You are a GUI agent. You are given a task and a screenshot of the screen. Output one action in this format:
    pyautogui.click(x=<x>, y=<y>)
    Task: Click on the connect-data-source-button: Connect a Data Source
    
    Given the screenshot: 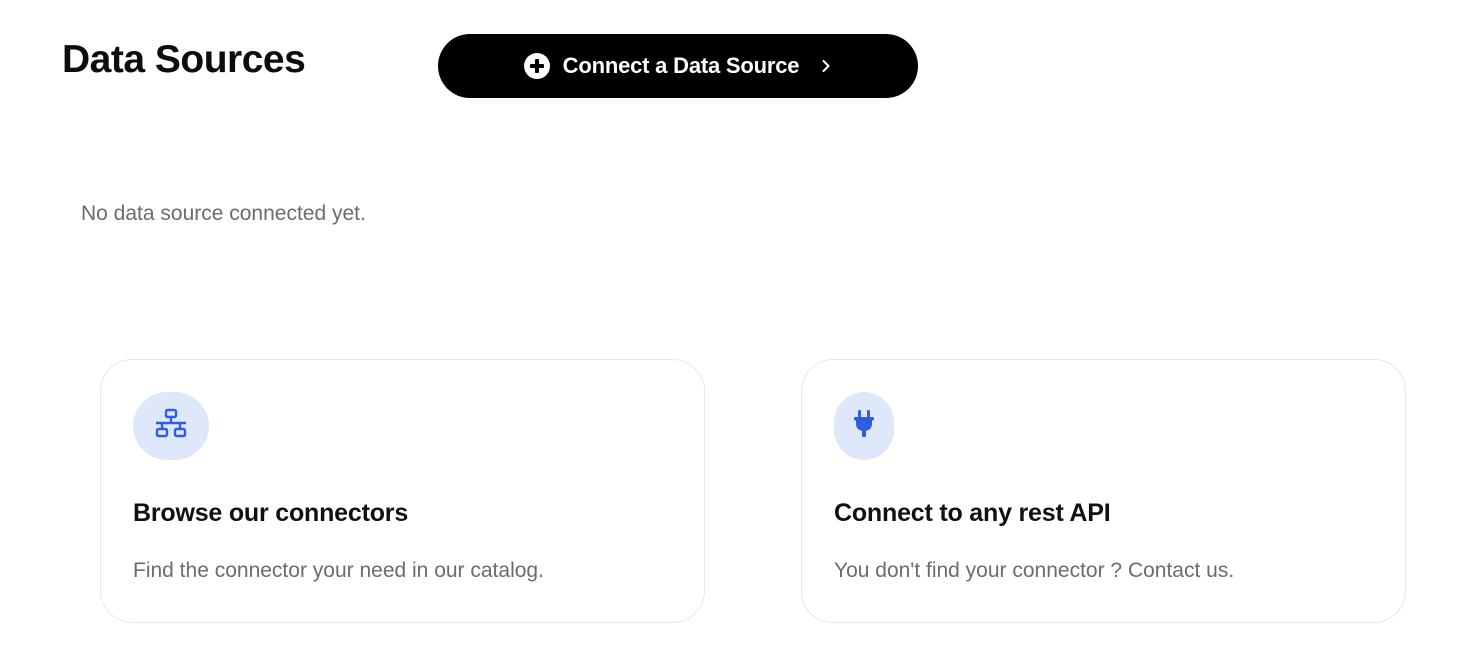 What is the action you would take?
    pyautogui.click(x=678, y=66)
    